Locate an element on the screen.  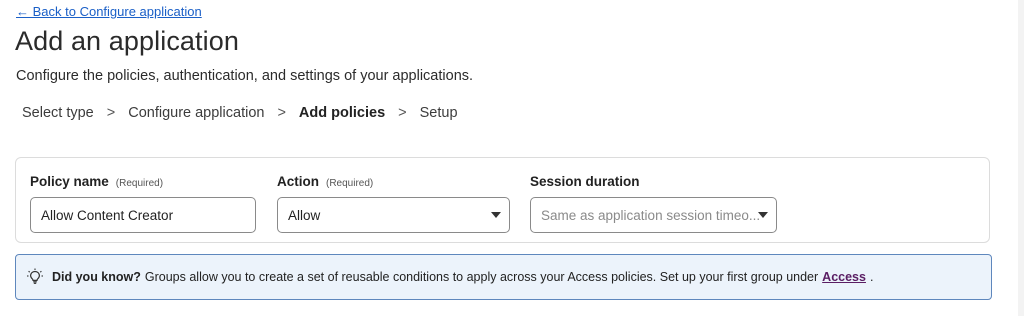
access-link: Access is located at coordinates (844, 277).